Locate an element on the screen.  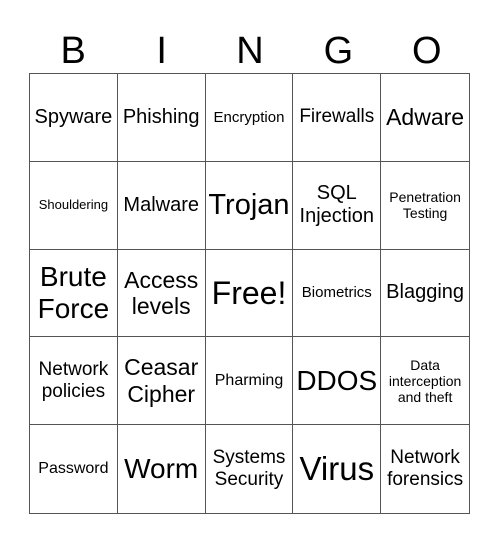
bingo-cell: Adware is located at coordinates (425, 118).